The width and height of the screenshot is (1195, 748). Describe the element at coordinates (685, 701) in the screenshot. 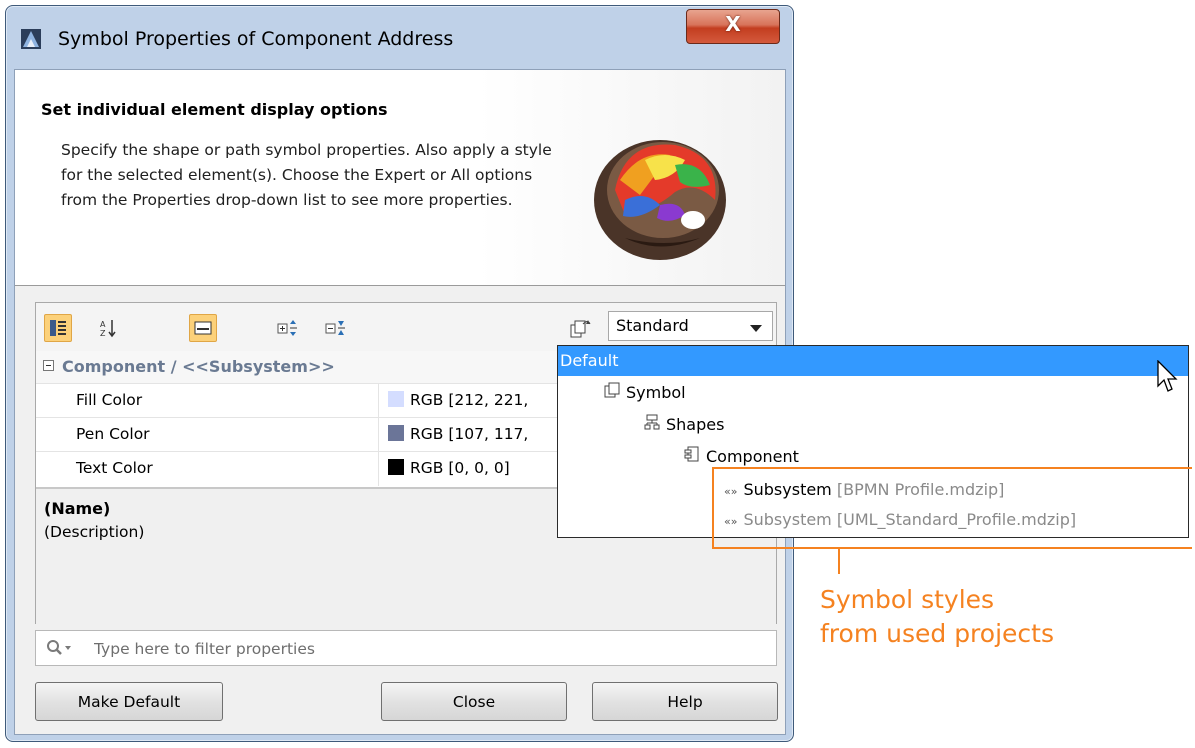

I see `help-button: Help` at that location.